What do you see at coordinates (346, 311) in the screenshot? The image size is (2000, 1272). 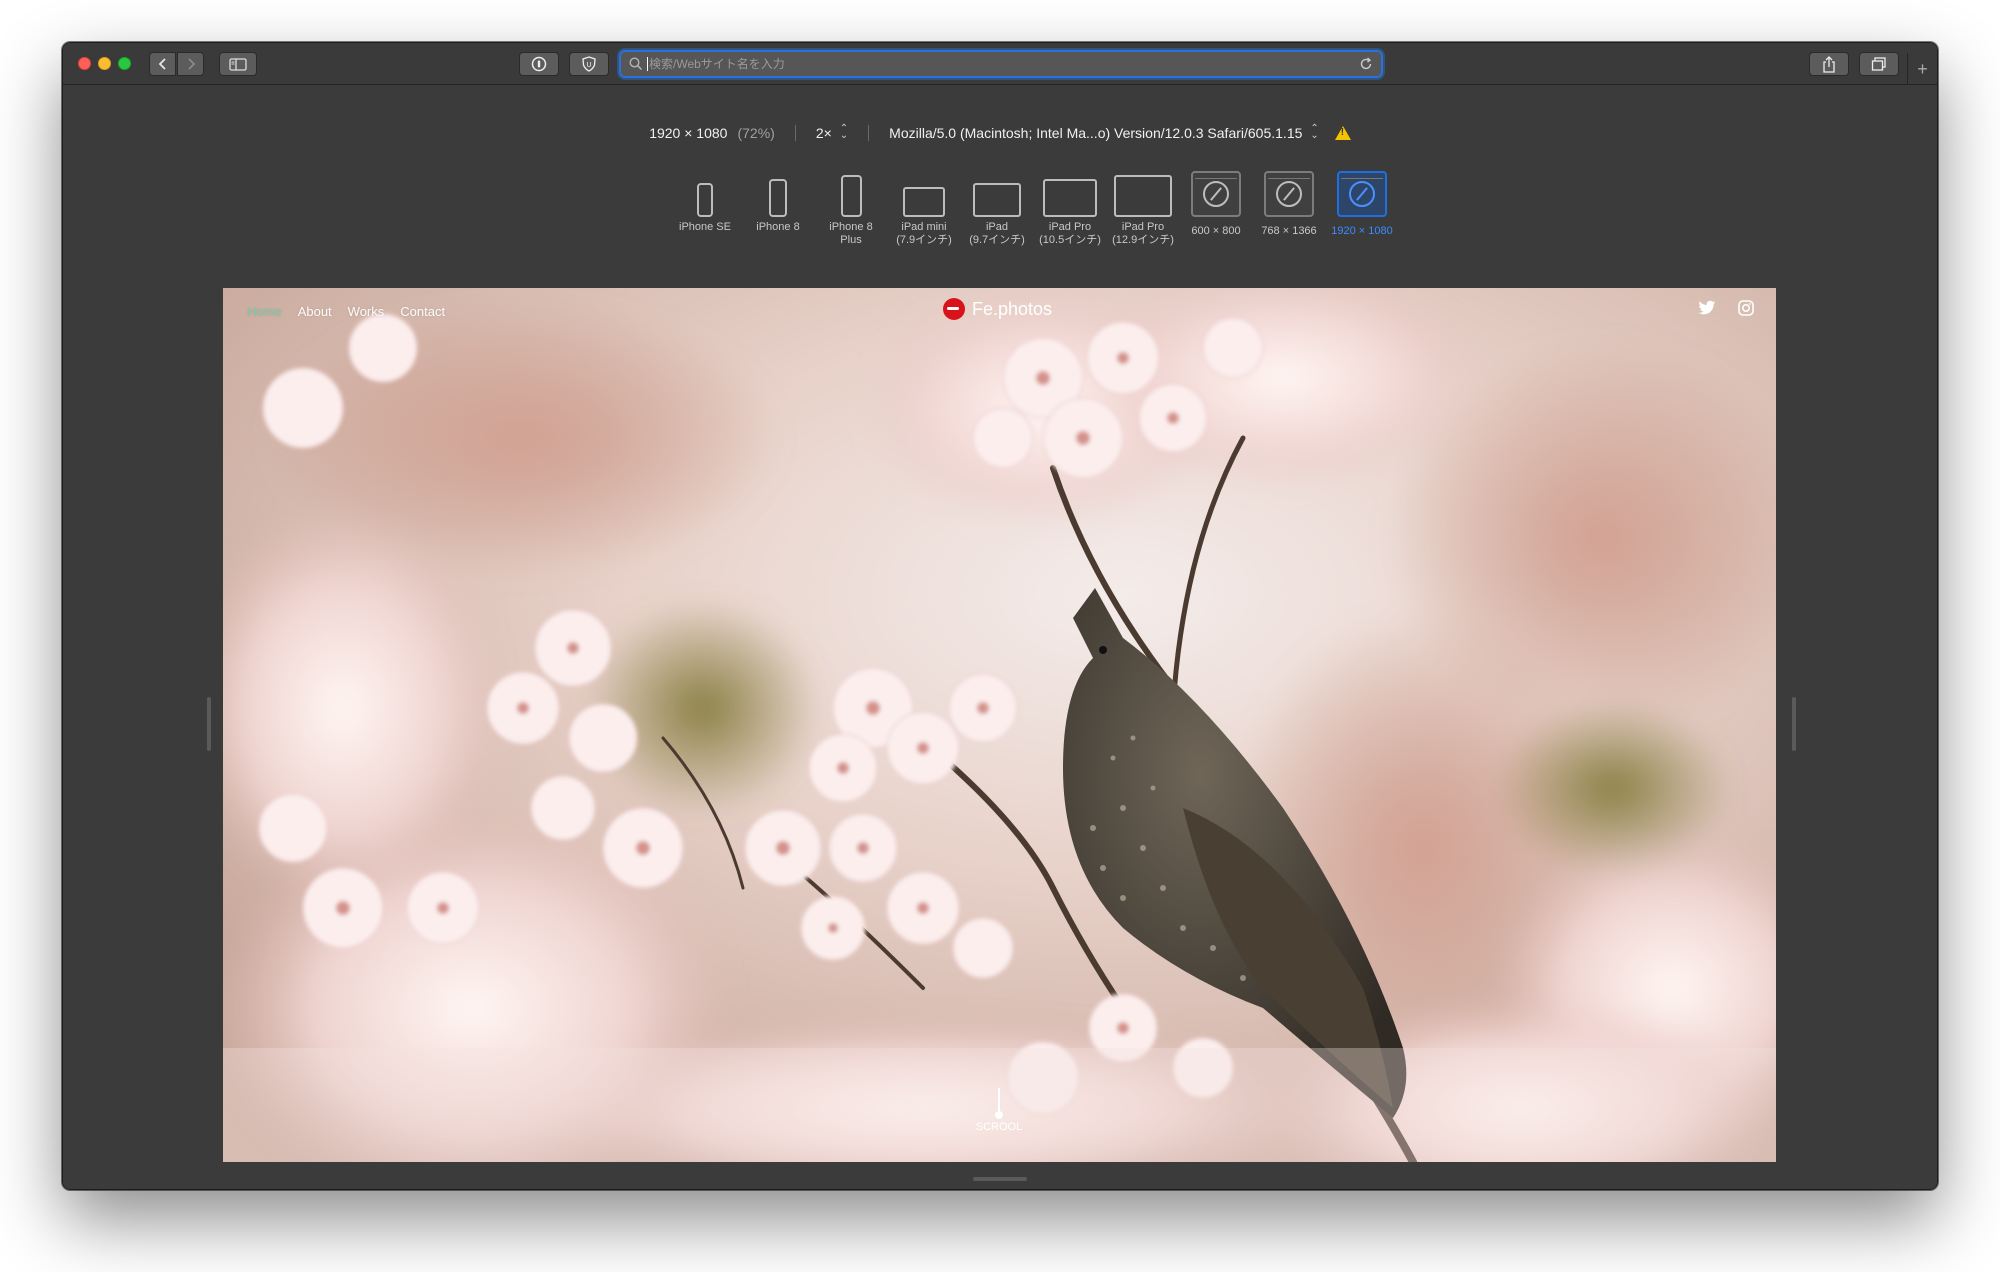 I see `site-nav: Home About Works Contact` at bounding box center [346, 311].